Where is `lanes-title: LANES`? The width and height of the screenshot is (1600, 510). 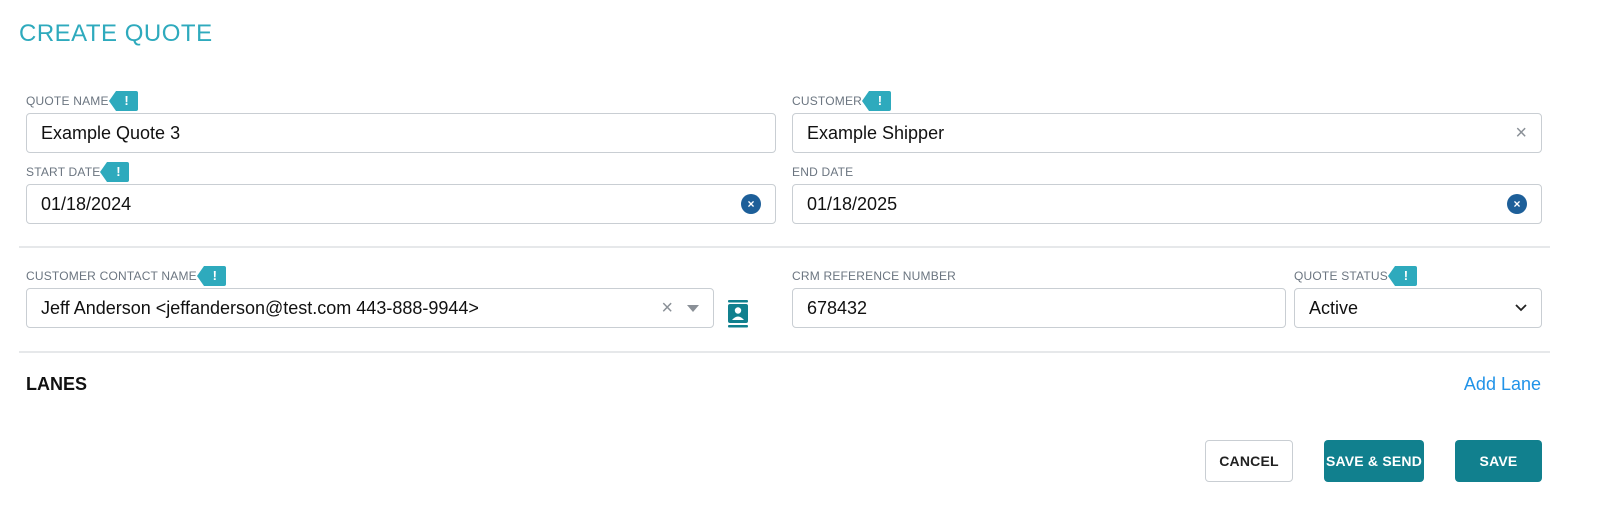 lanes-title: LANES is located at coordinates (57, 384).